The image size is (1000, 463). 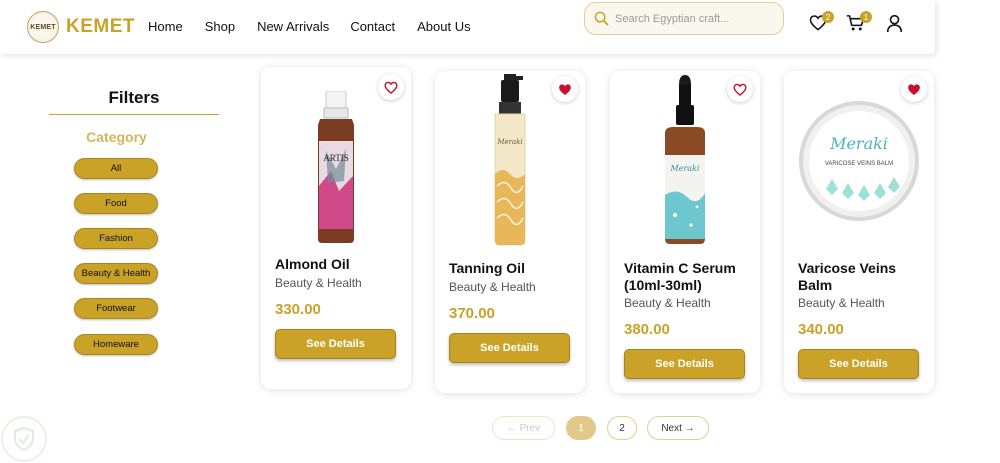 I want to click on watermark-badge, so click(x=24, y=439).